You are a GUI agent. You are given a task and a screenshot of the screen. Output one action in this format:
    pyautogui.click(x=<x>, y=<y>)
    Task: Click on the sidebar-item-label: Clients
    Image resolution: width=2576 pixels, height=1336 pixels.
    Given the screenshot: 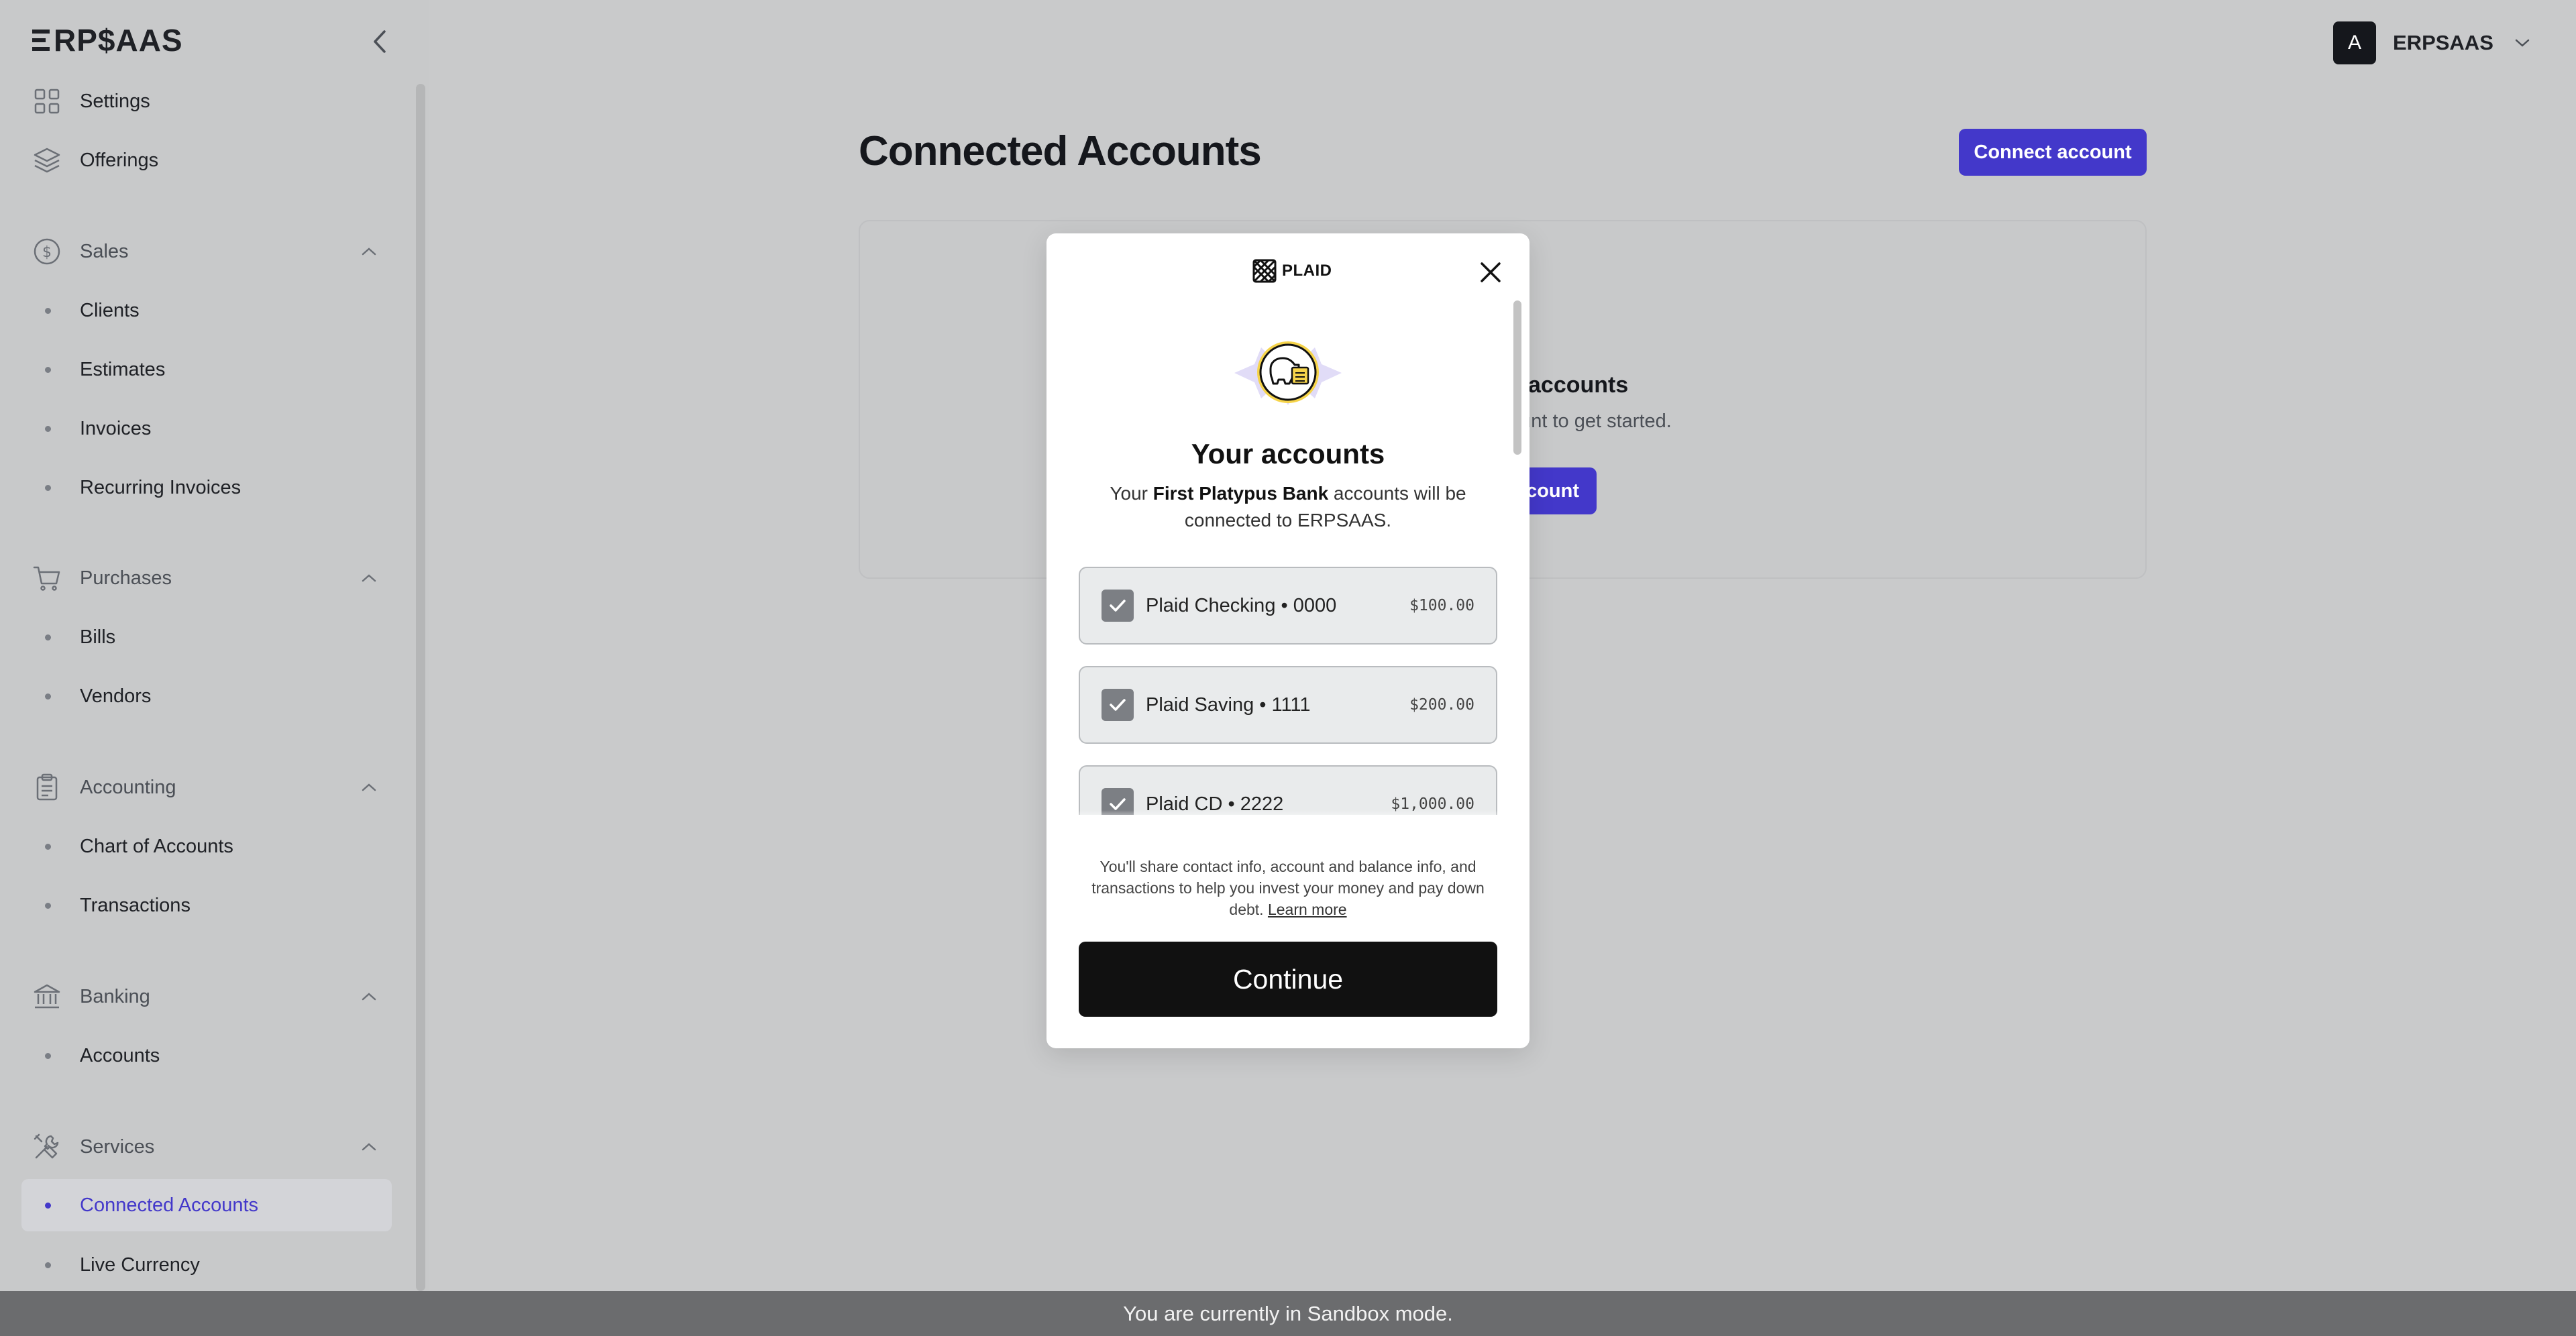 What is the action you would take?
    pyautogui.click(x=110, y=310)
    